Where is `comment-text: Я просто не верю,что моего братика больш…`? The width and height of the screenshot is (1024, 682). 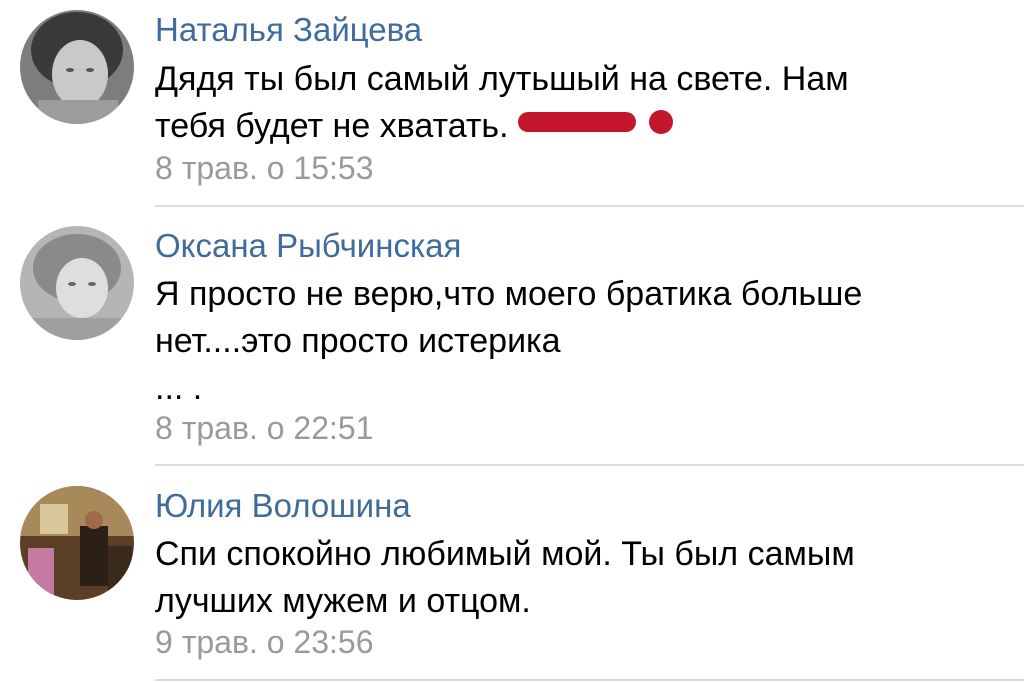
comment-text: Я просто не верю,что моего братика больш… is located at coordinates (509, 341).